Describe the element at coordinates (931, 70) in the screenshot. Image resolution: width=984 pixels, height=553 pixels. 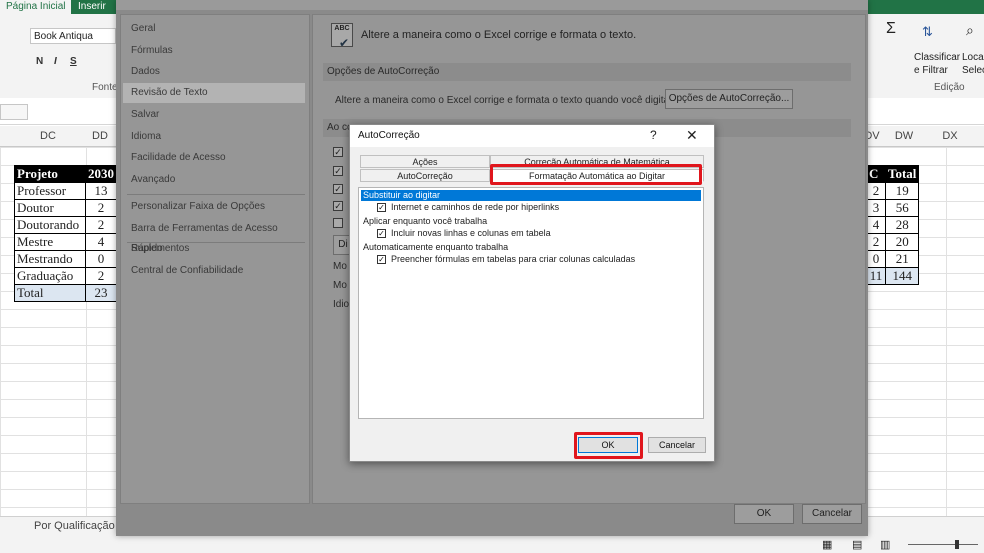
I see `sort-filter-label-2: e Filtrar` at that location.